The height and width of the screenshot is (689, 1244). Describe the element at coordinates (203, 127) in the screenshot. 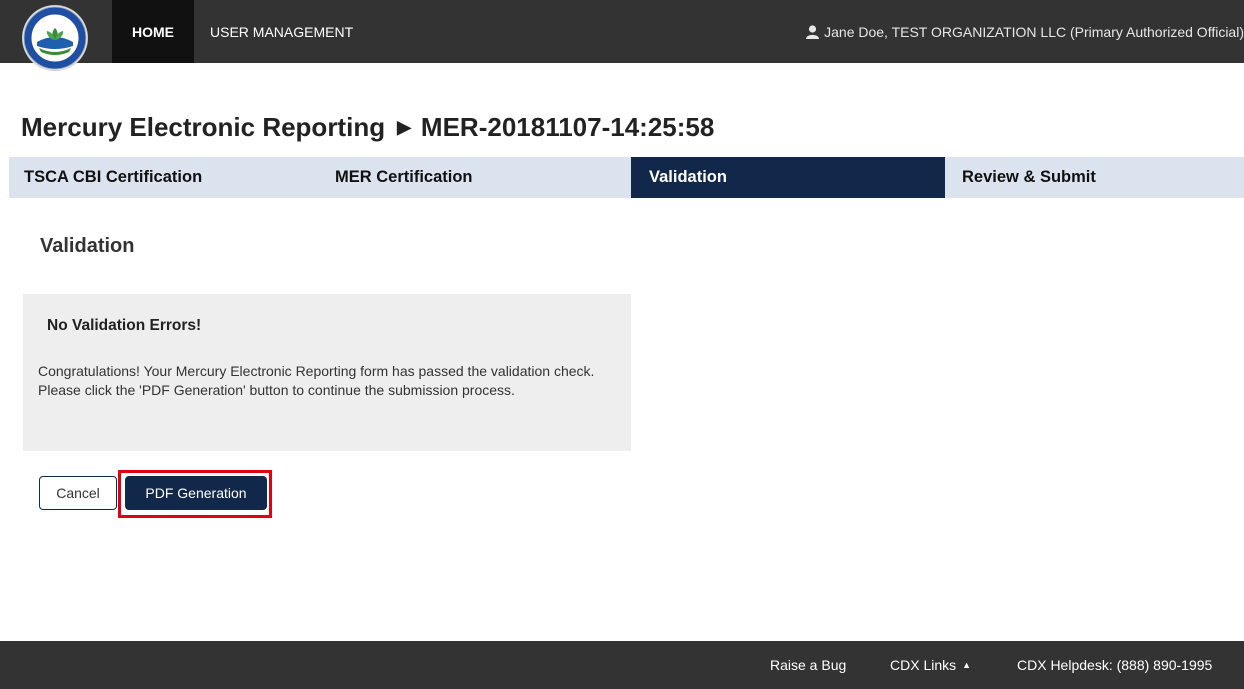

I see `page-title-text: Mercury Electronic Reporting` at that location.